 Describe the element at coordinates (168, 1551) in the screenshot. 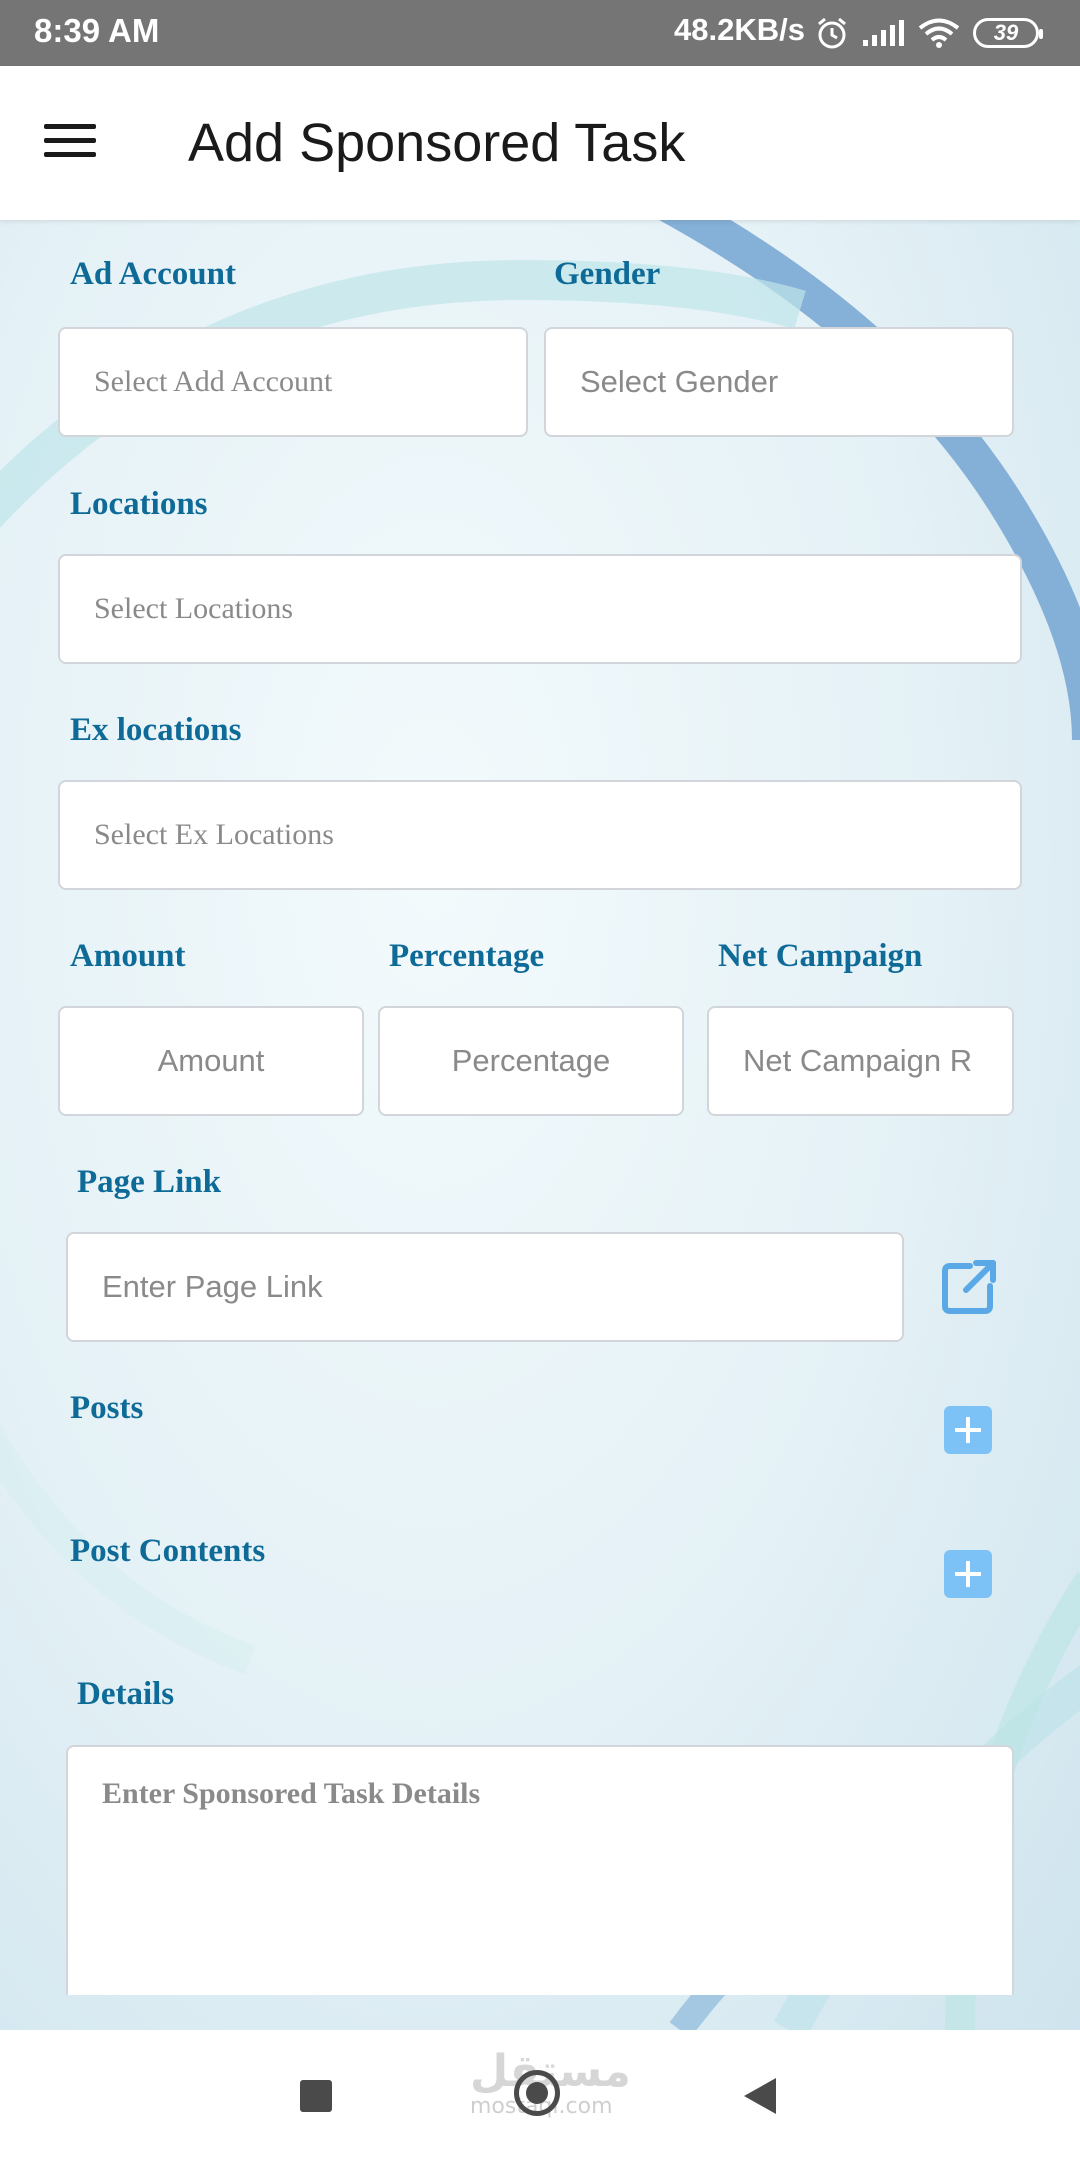

I see `post-contents-label: Post Contents` at that location.